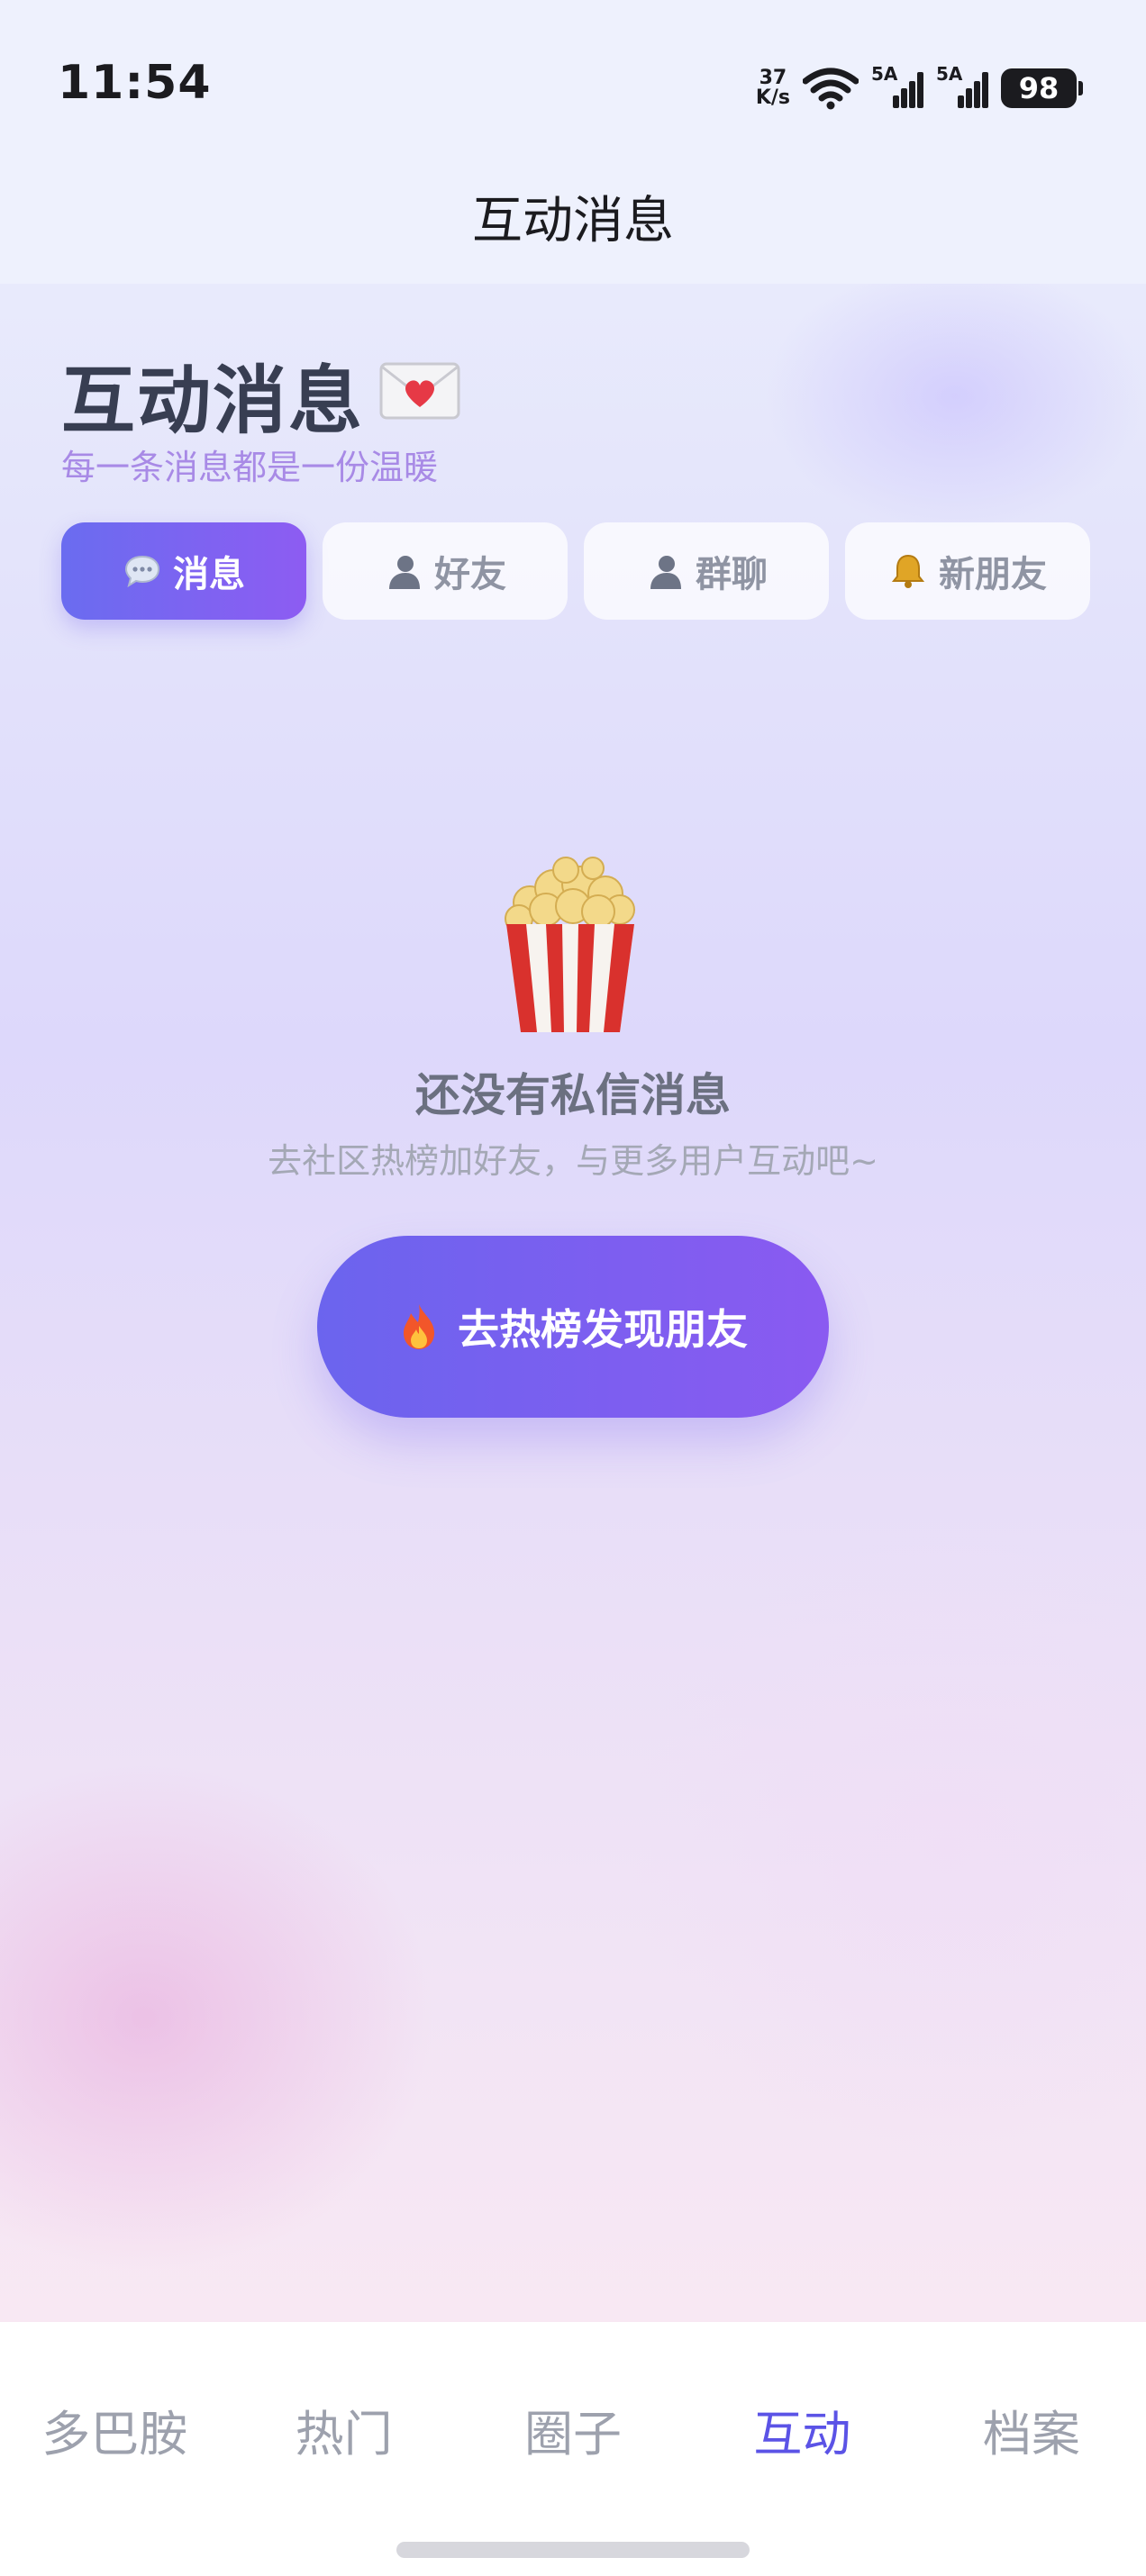  I want to click on tab-messages: 消息, so click(183, 571).